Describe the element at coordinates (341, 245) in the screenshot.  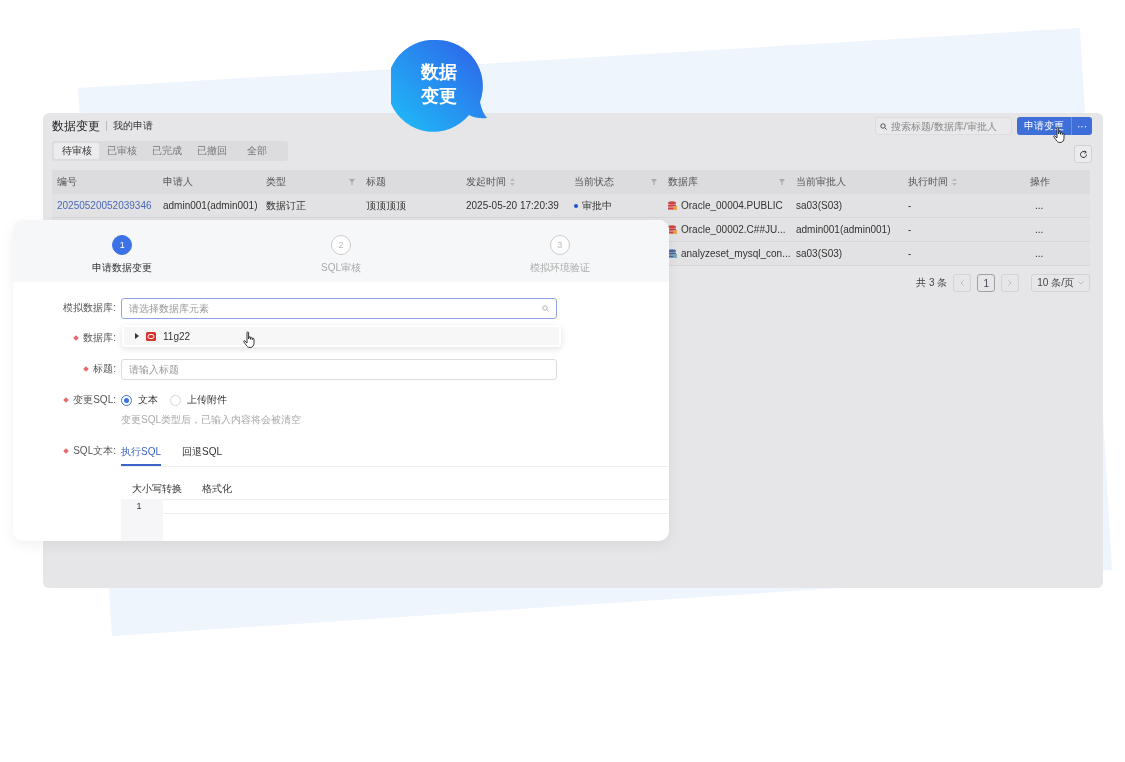
I see `step-number: 2` at that location.